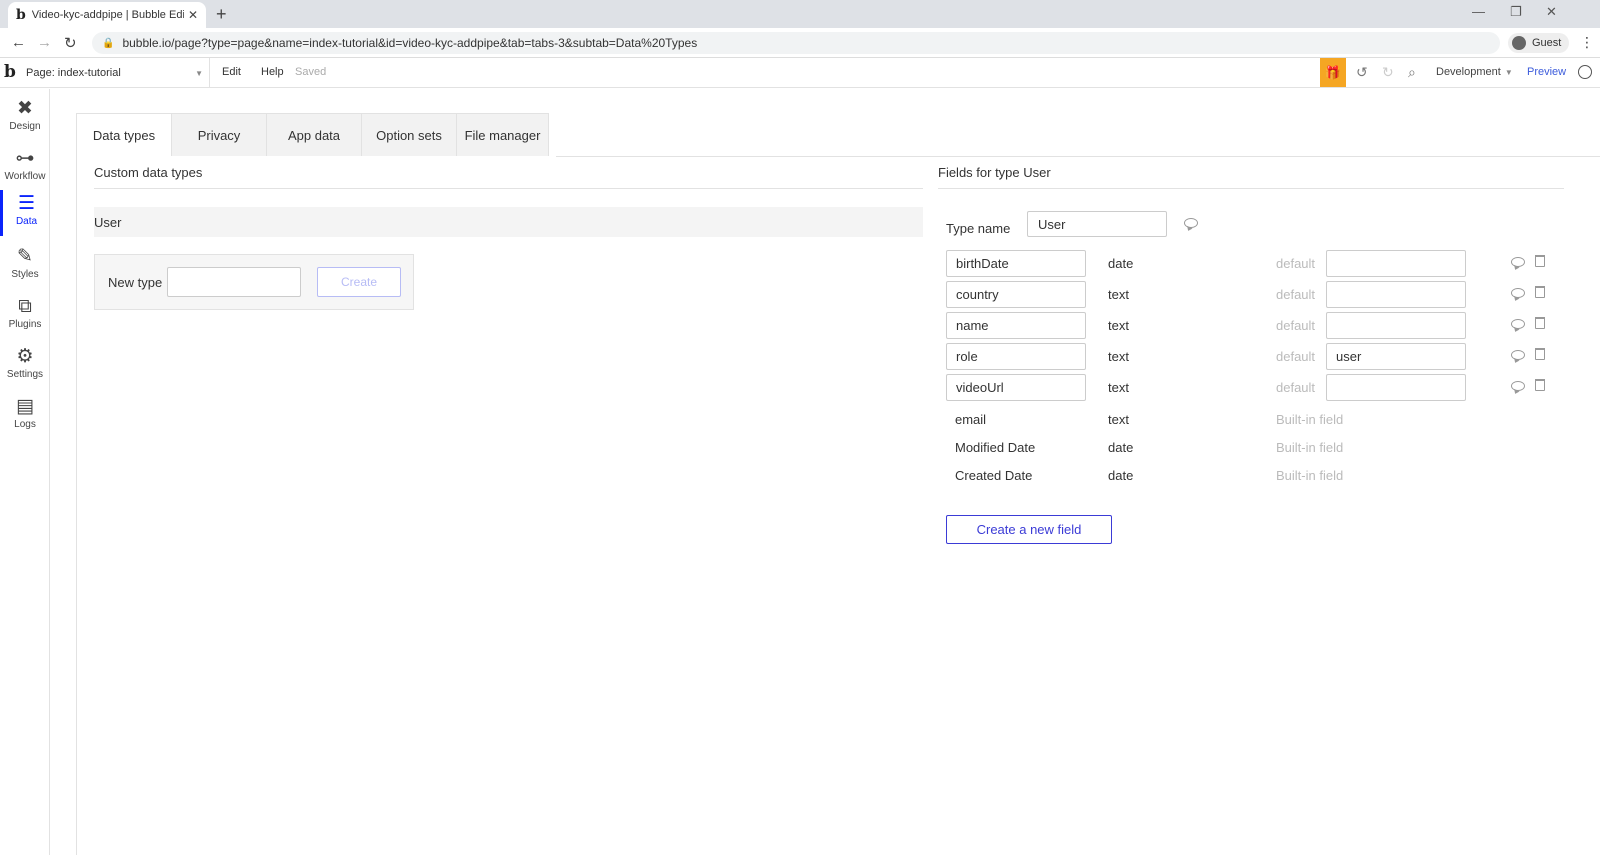 This screenshot has width=1600, height=855. Describe the element at coordinates (1016, 294) in the screenshot. I see `field-name-input: country` at that location.